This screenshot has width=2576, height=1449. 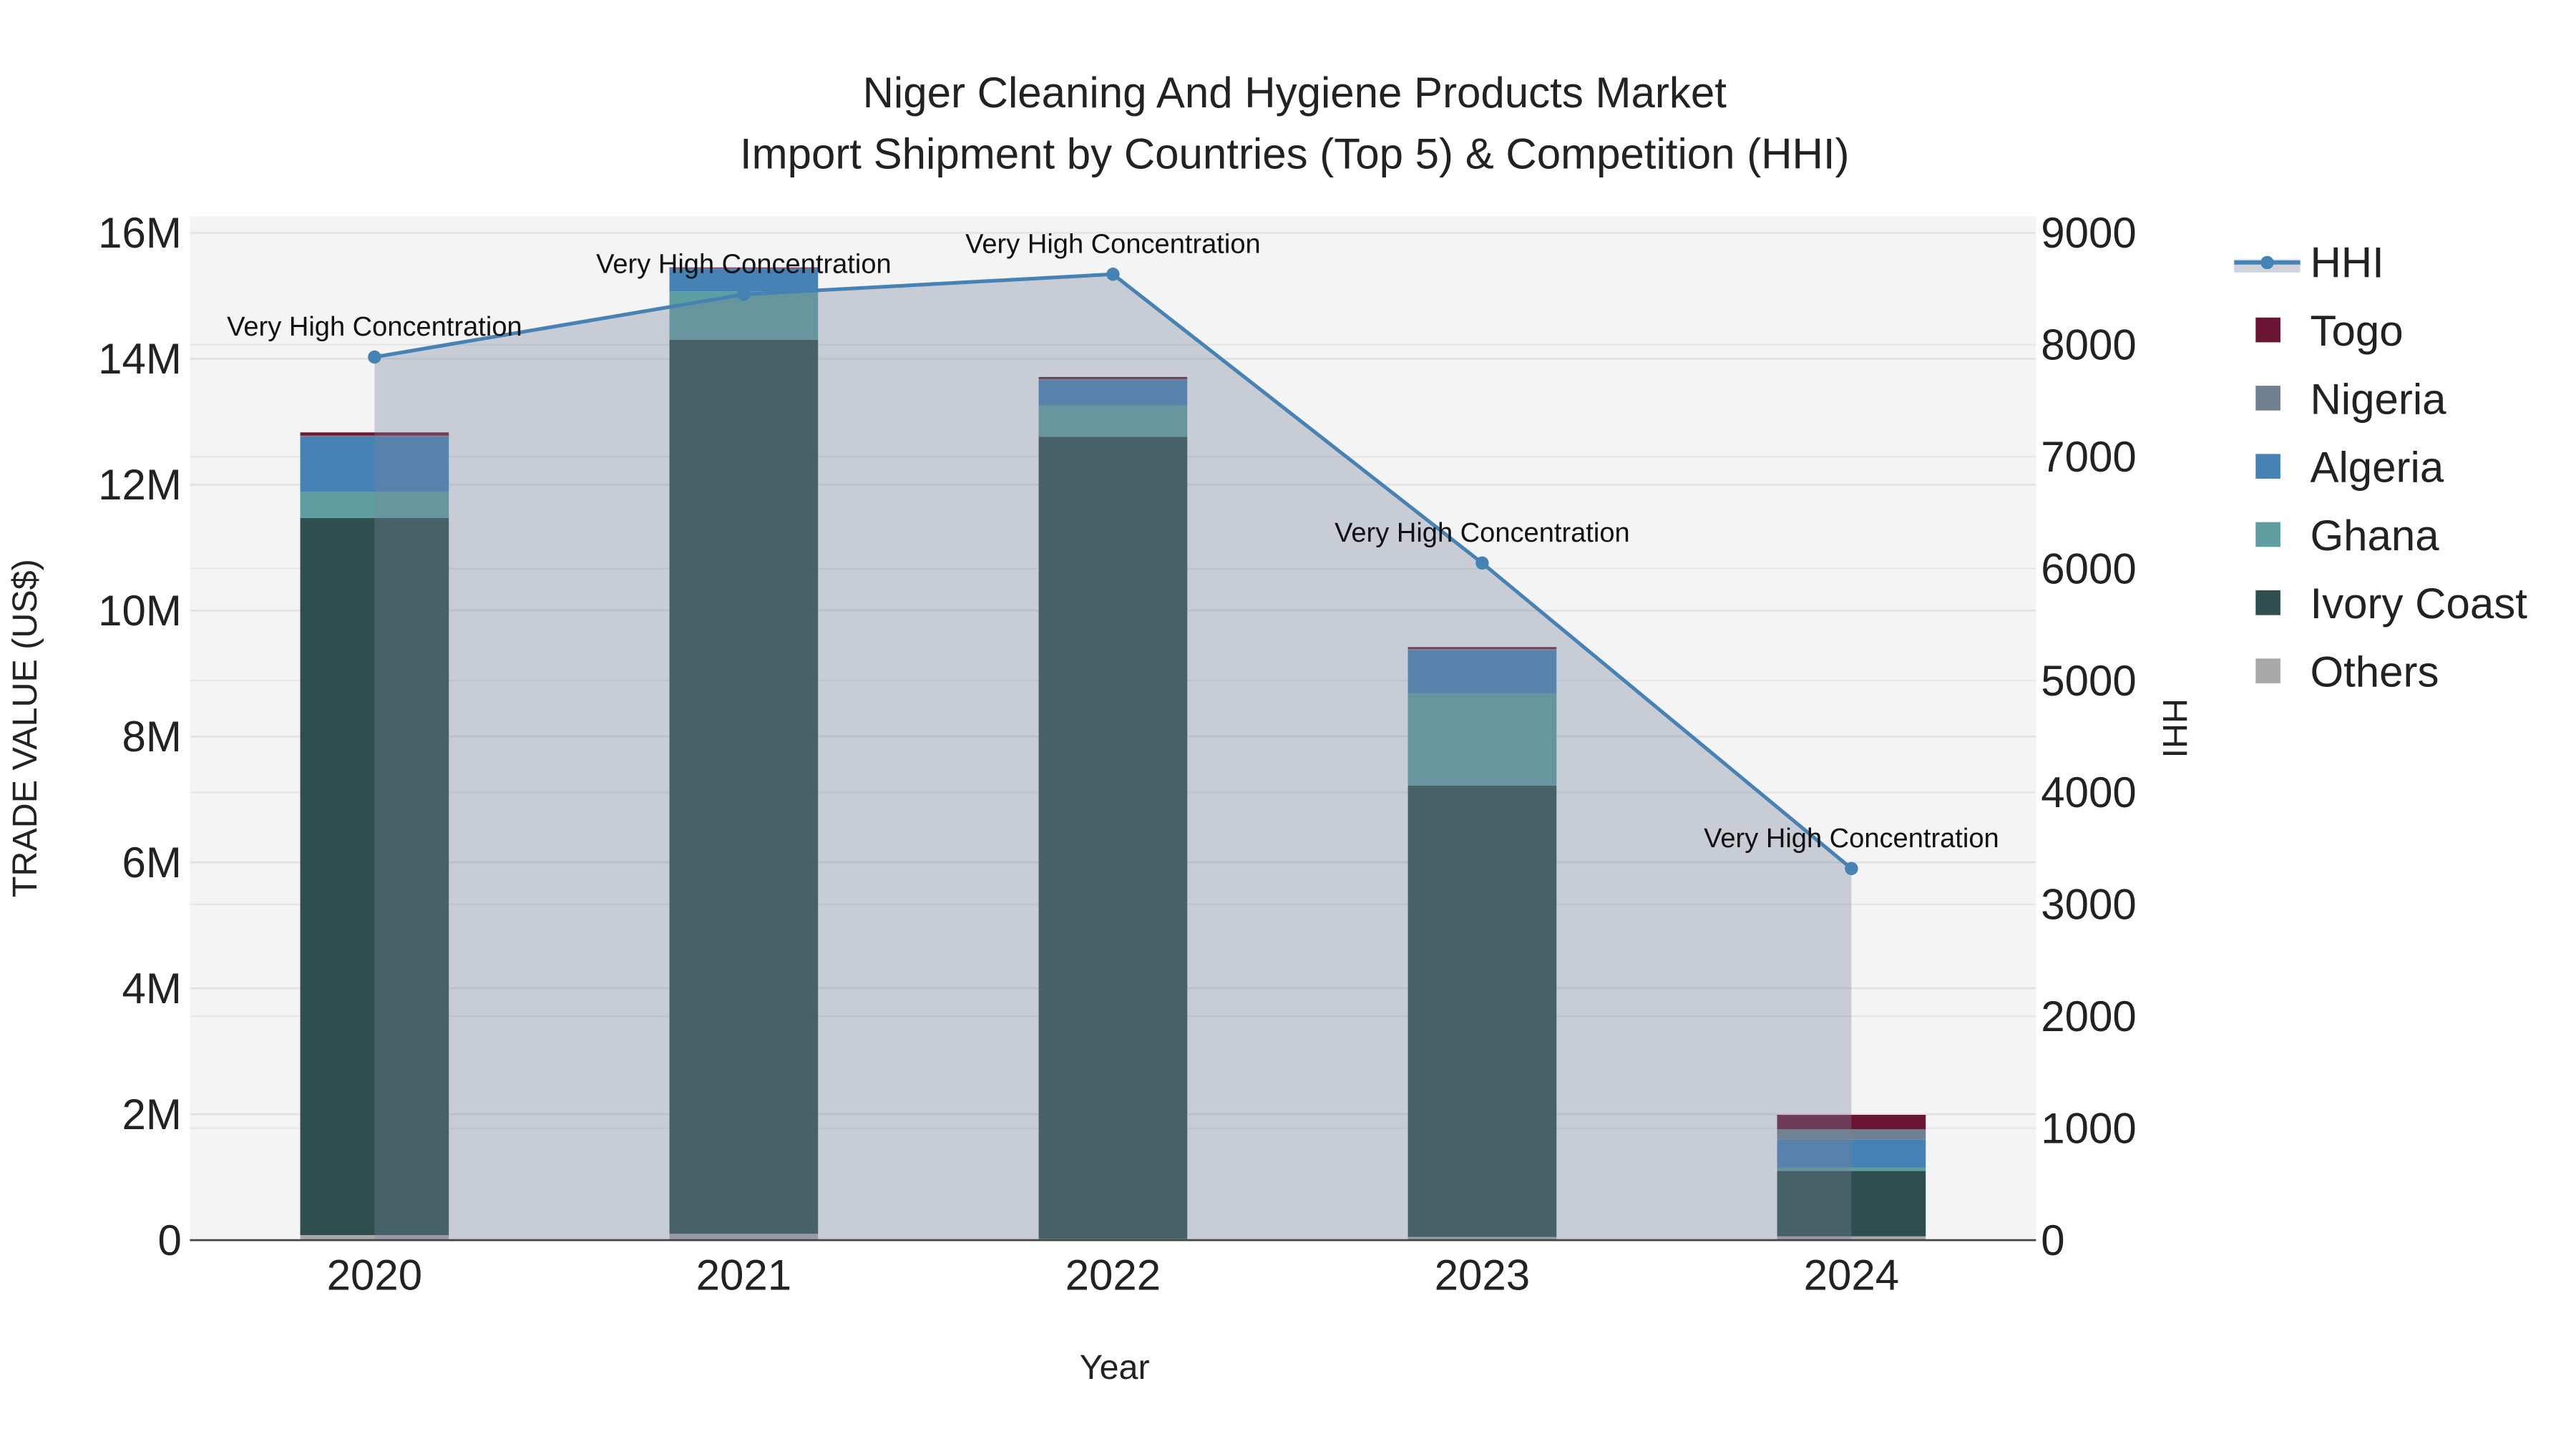 What do you see at coordinates (374, 1275) in the screenshot?
I see `x-tick-label: 2020` at bounding box center [374, 1275].